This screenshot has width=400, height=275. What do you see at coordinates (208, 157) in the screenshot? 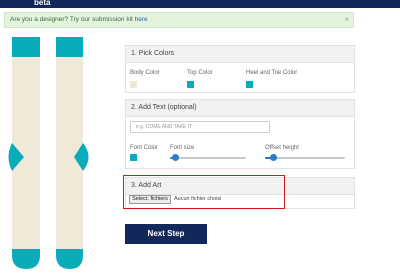
I see `font-size-slider` at bounding box center [208, 157].